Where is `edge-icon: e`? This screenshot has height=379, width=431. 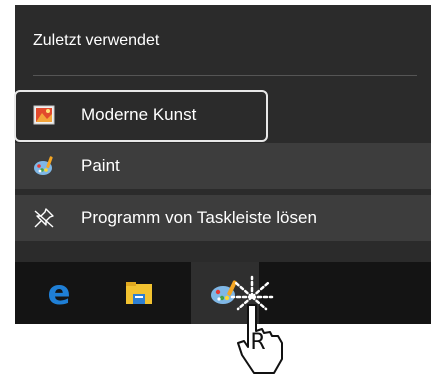
edge-icon: e is located at coordinates (58, 293).